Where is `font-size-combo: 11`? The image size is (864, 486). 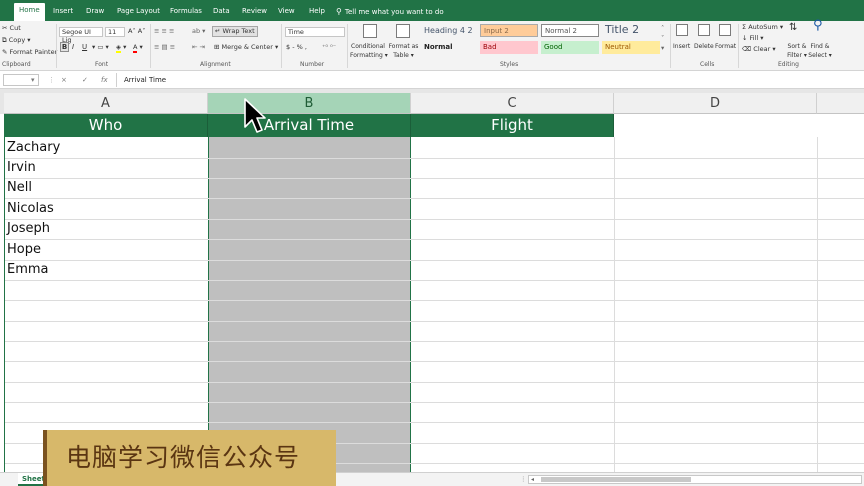 font-size-combo: 11 is located at coordinates (115, 32).